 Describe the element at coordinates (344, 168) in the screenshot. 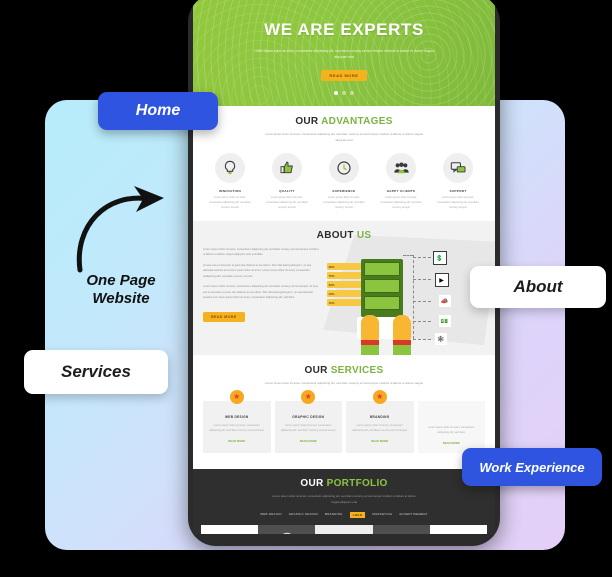

I see `clock-icon` at that location.